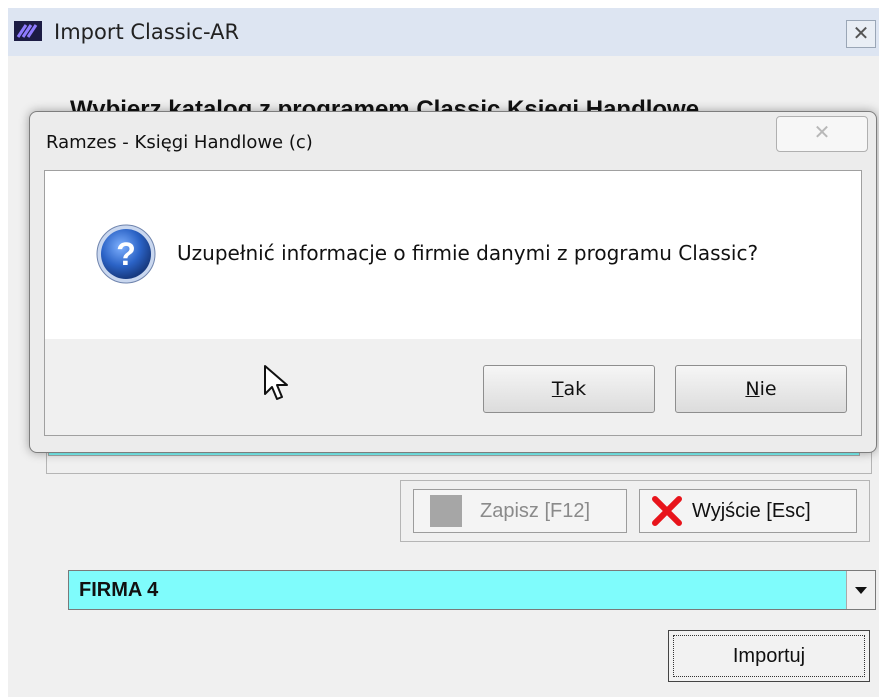  I want to click on save-button: Zapisz [F12], so click(520, 511).